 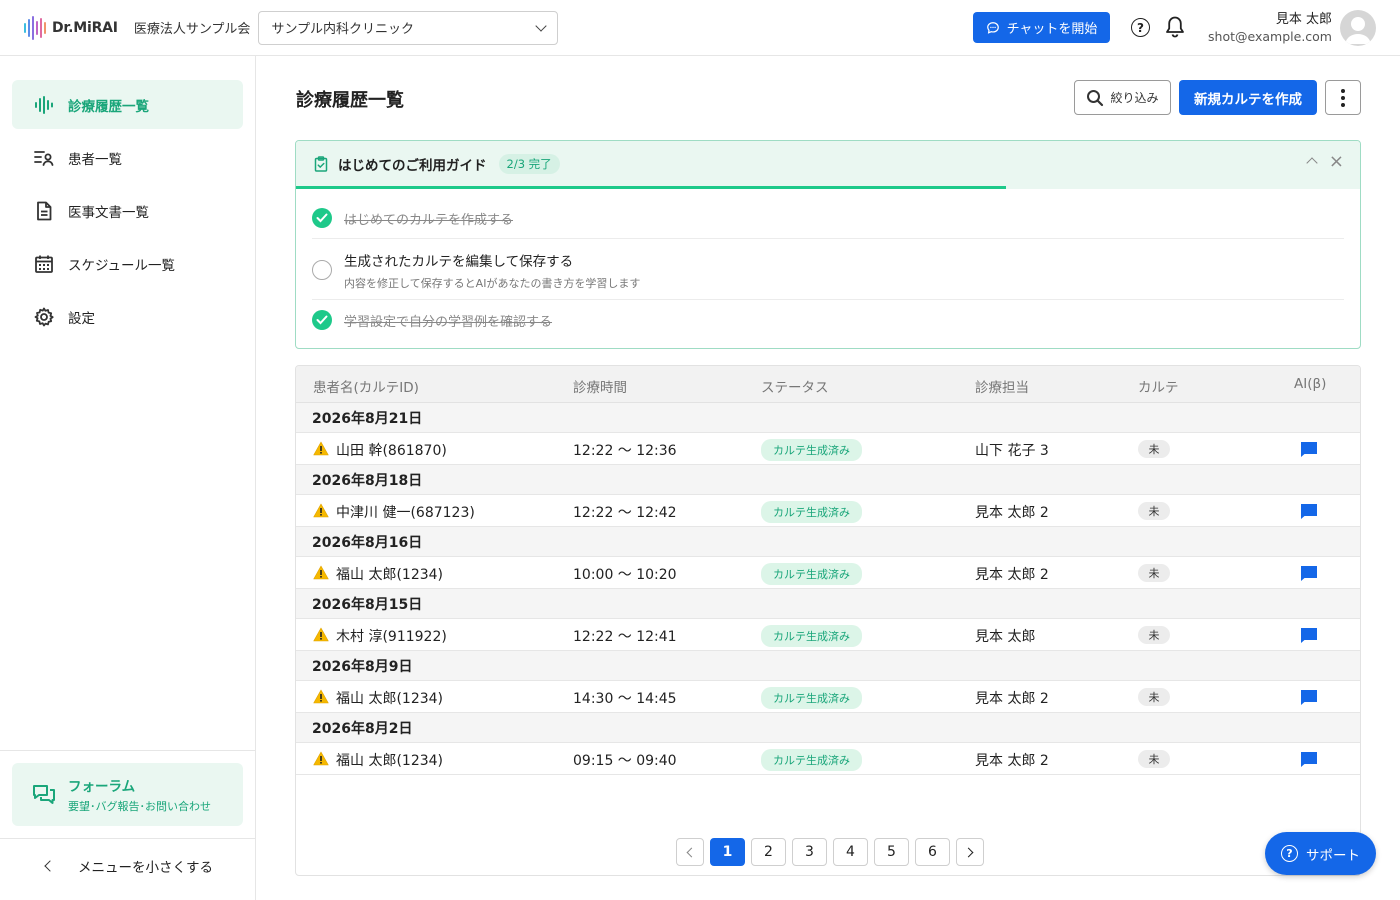 I want to click on calendar-icon, so click(x=44, y=264).